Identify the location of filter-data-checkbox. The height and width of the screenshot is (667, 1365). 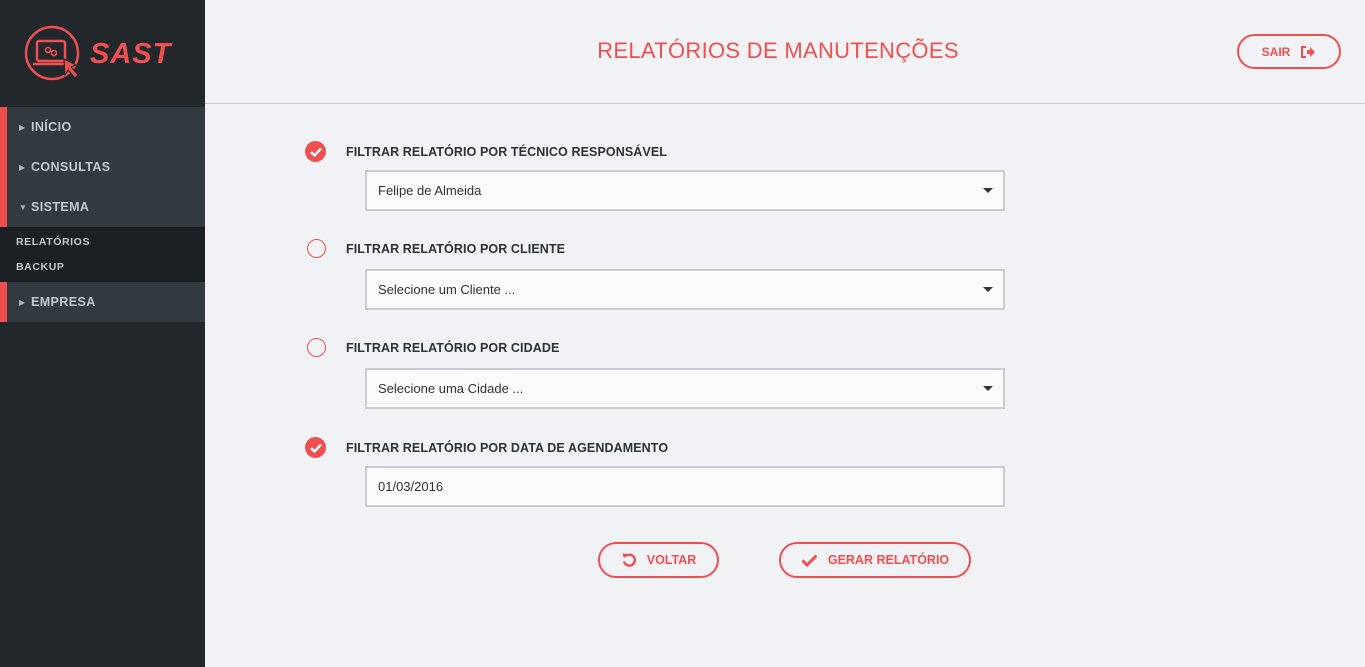
(315, 447).